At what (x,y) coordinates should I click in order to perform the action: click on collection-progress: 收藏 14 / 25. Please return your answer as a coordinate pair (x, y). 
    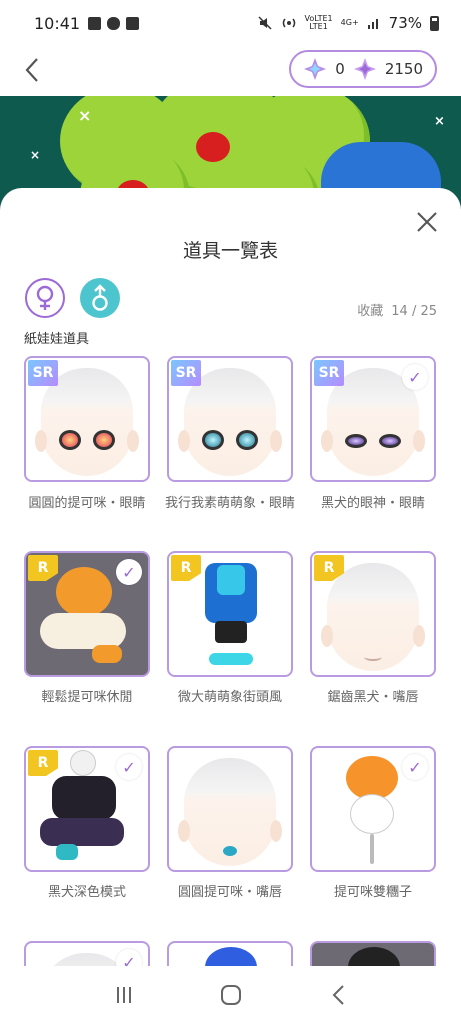
    Looking at the image, I should click on (397, 309).